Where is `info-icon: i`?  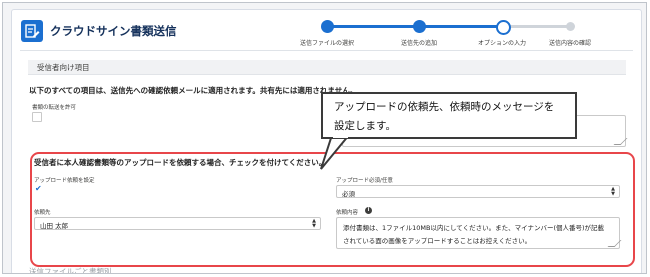 info-icon: i is located at coordinates (368, 210).